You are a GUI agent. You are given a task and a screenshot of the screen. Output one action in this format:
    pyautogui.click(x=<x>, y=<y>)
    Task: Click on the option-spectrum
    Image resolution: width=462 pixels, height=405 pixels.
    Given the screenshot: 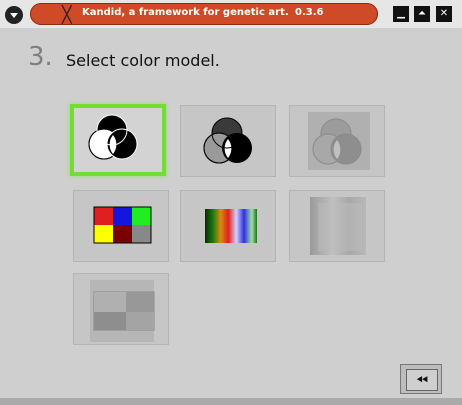 What is the action you would take?
    pyautogui.click(x=228, y=226)
    